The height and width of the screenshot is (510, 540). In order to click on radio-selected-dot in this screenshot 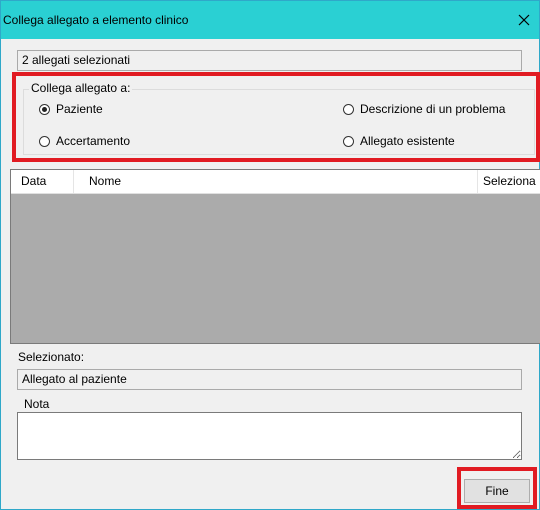, I will do `click(44, 109)`.